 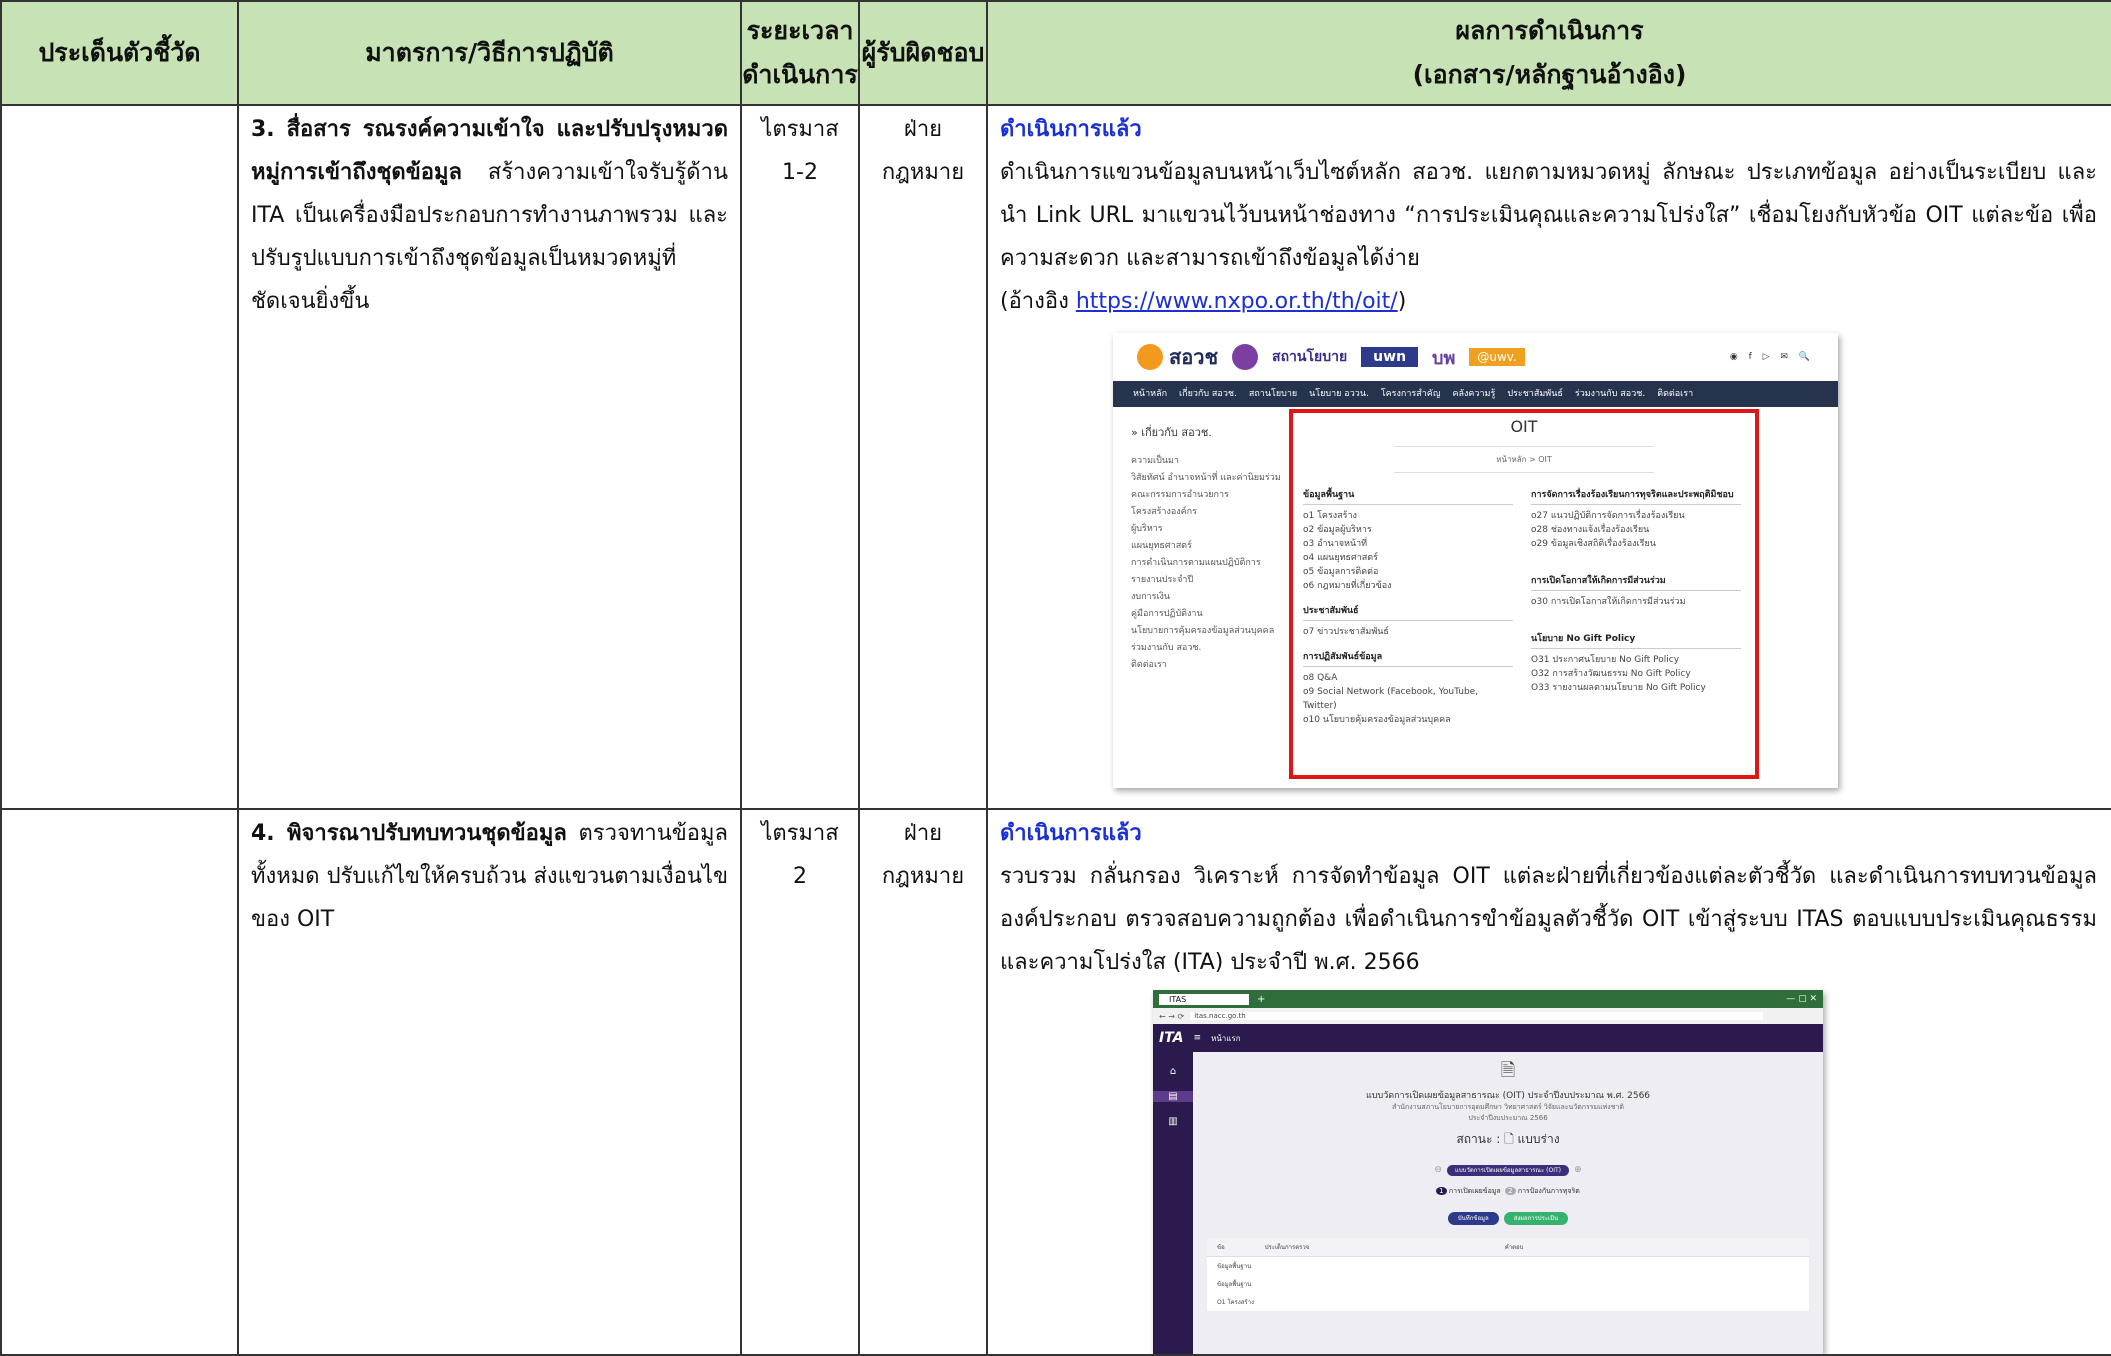 I want to click on oit-item: o10 นโยบายคุ้มครองข้อมูลส่วนบุคคล, so click(x=1408, y=720).